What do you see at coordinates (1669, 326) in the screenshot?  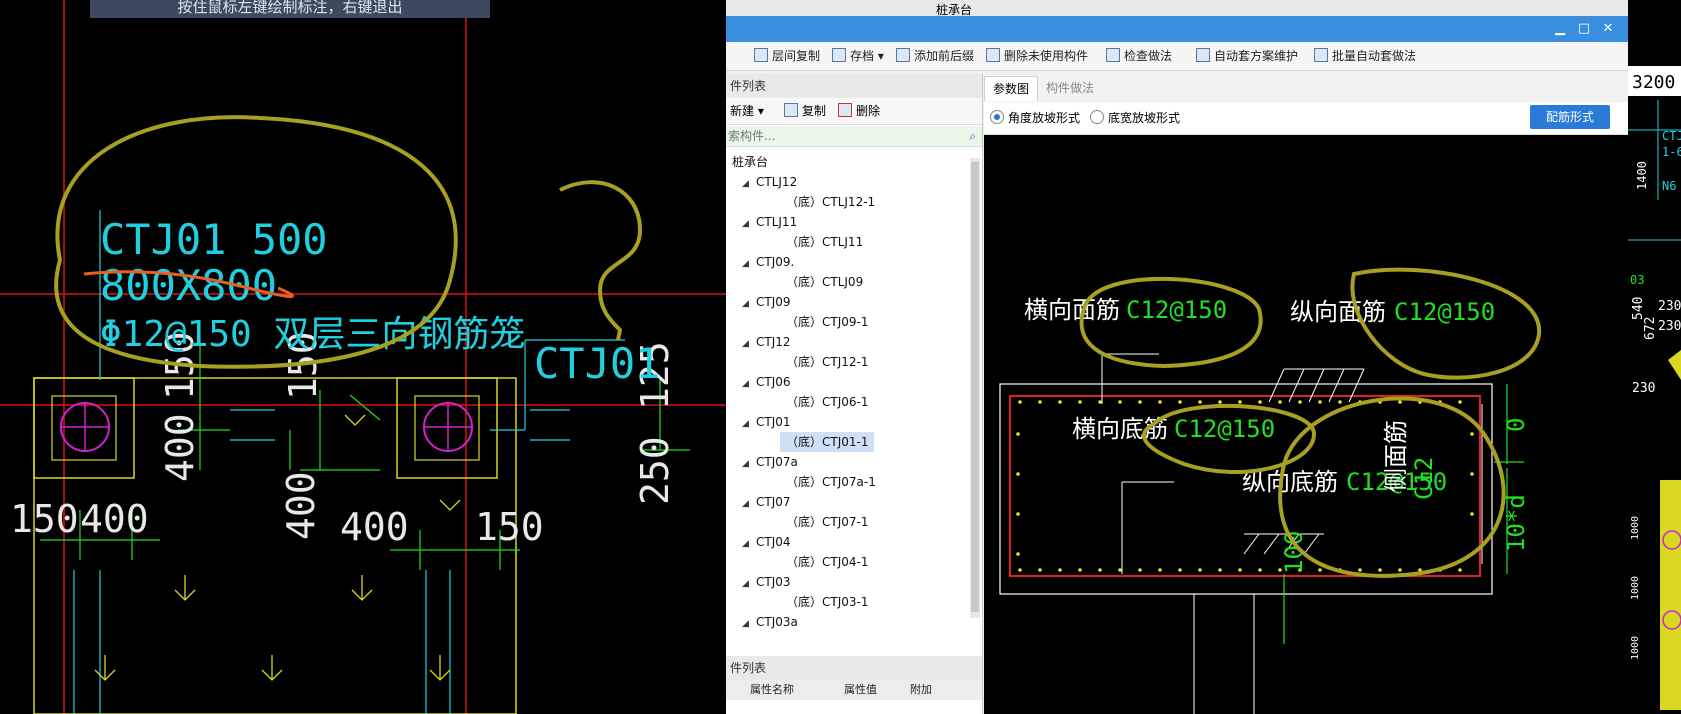 I see `svg-text: 230` at bounding box center [1669, 326].